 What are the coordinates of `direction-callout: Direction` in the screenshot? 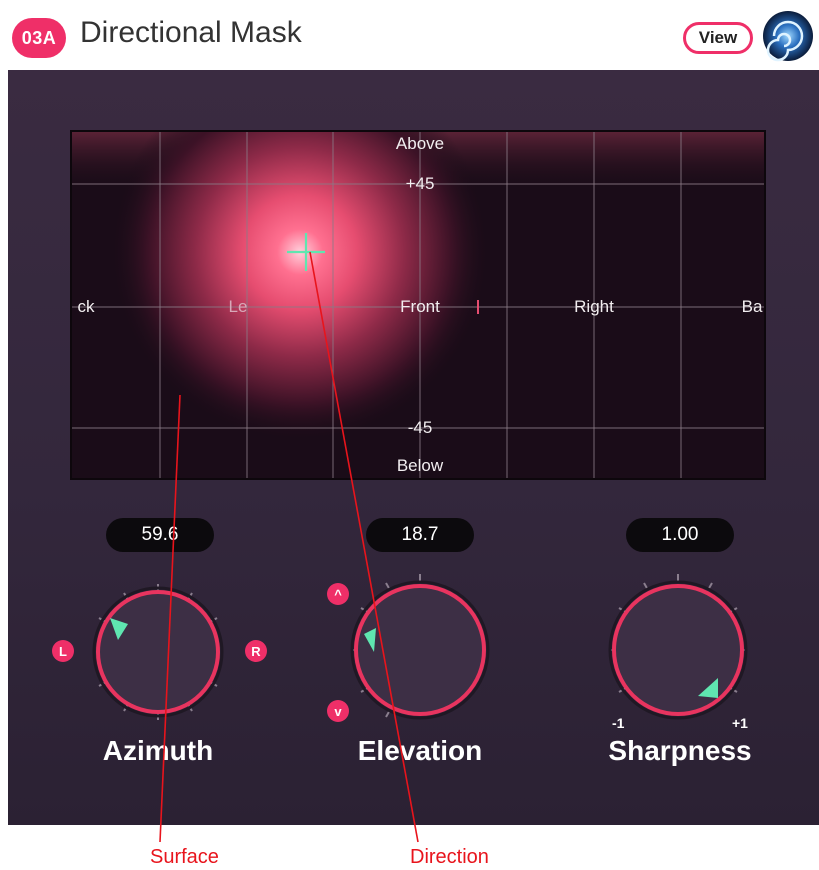 It's located at (449, 857).